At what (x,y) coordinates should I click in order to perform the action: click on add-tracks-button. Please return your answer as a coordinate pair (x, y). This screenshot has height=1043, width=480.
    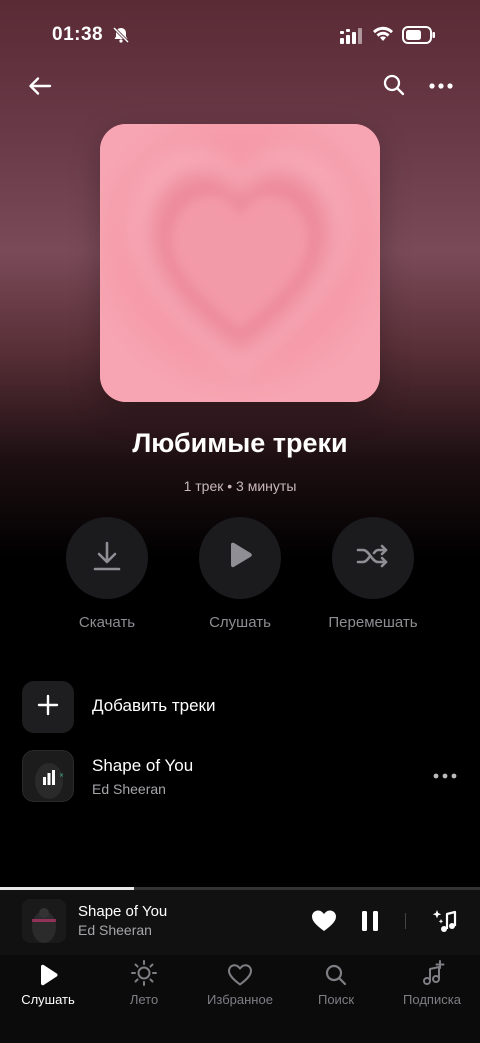
    Looking at the image, I should click on (48, 707).